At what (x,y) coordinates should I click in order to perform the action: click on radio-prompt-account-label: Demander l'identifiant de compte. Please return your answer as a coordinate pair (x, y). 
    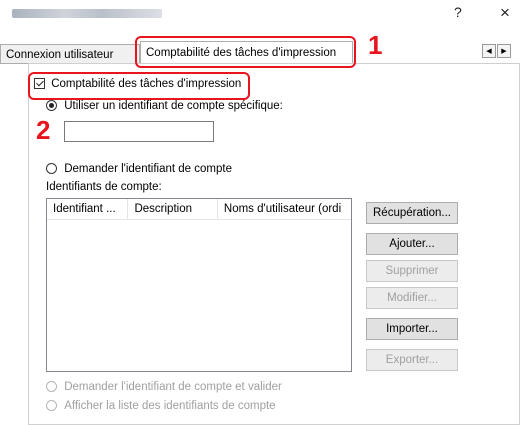
    Looking at the image, I should click on (148, 169).